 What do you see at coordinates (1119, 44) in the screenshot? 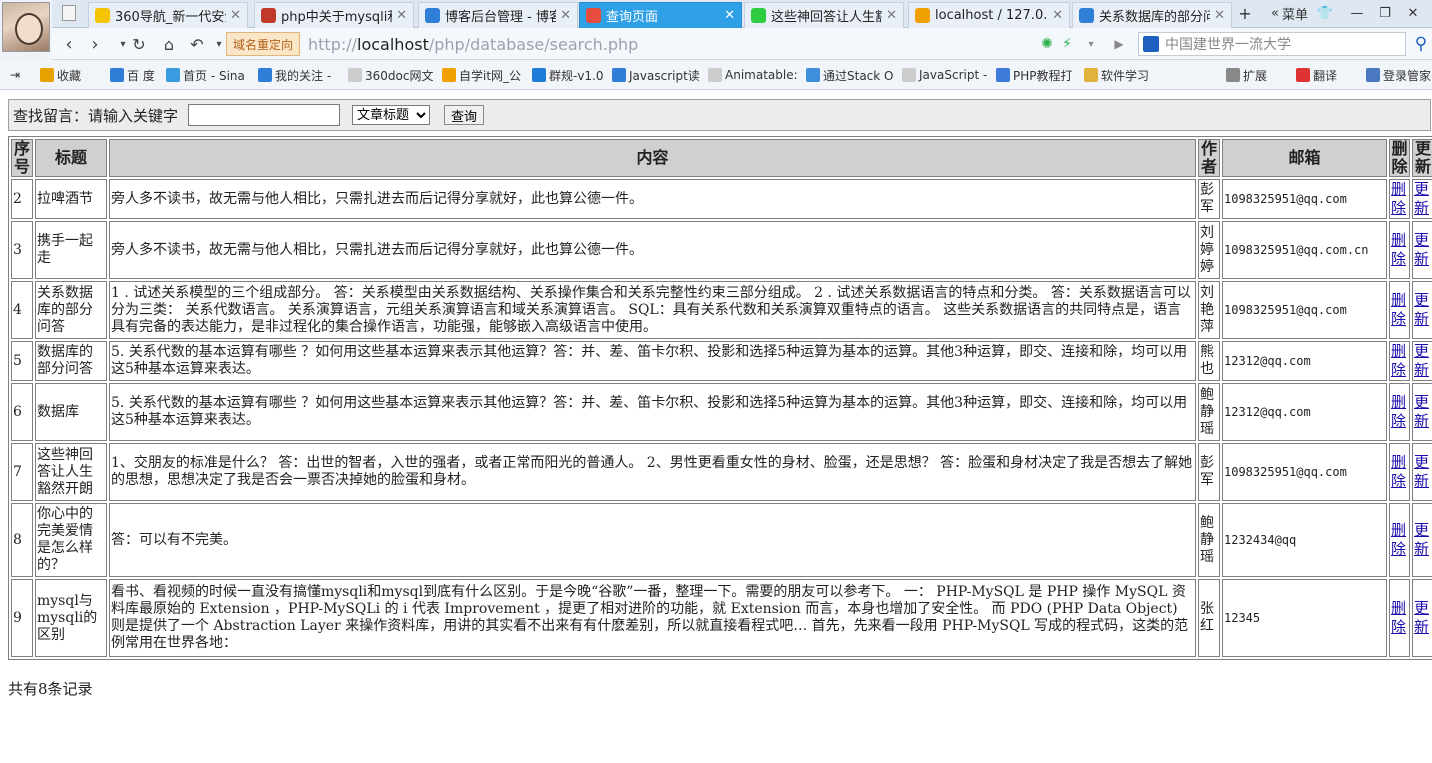
I see `go-icon: ▶` at bounding box center [1119, 44].